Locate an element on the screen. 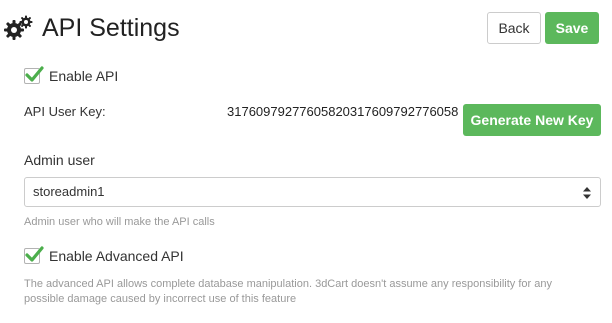 Image resolution: width=612 pixels, height=323 pixels. api-key-value: 3176097927760582031760979277605​8 is located at coordinates (343, 111).